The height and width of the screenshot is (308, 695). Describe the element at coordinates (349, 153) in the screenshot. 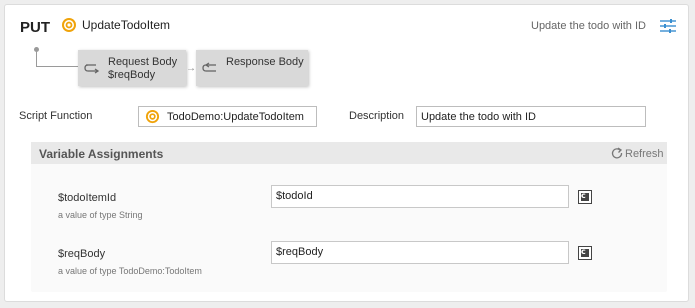

I see `variable-assignments-header: Variable Assignments Refresh` at that location.